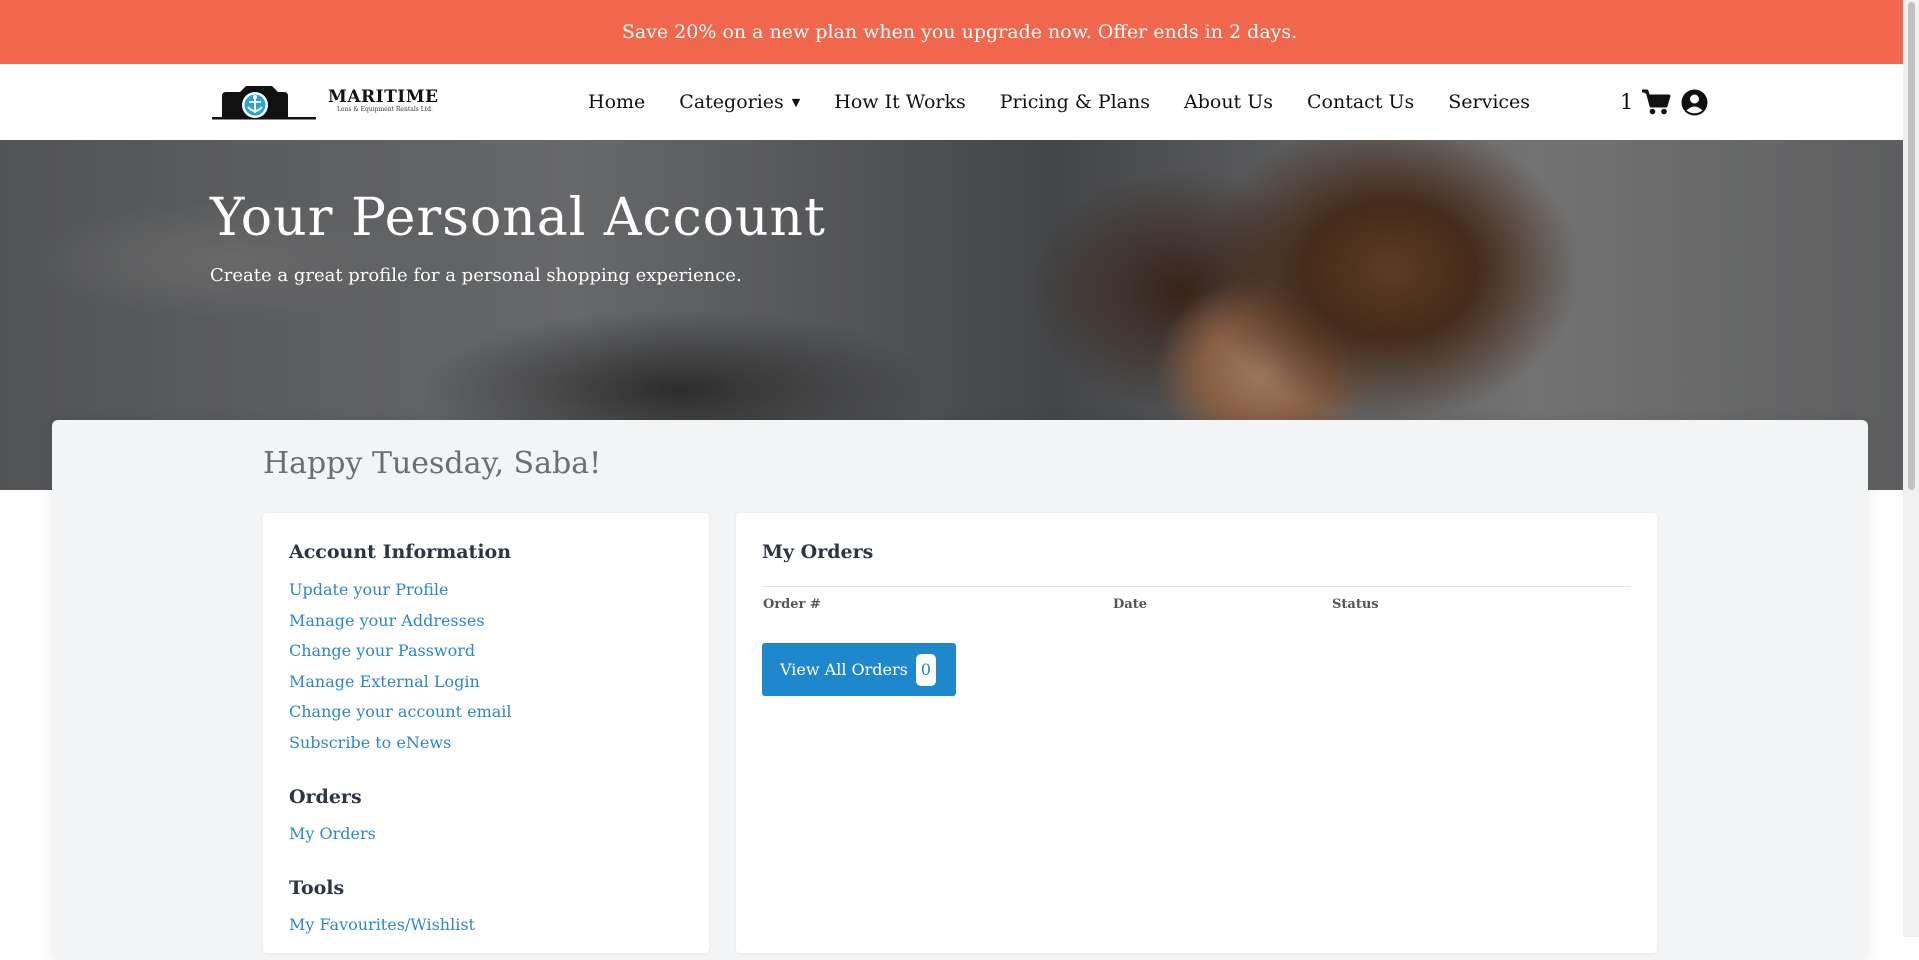 This screenshot has height=960, width=1919. Describe the element at coordinates (1355, 604) in the screenshot. I see `column-header-status: Status` at that location.